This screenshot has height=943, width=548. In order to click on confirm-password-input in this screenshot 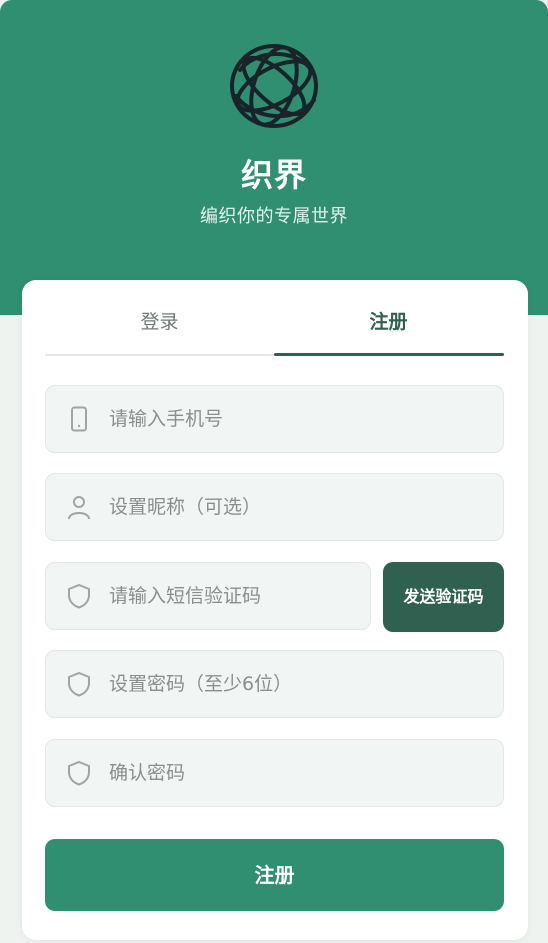, I will do `click(294, 773)`.